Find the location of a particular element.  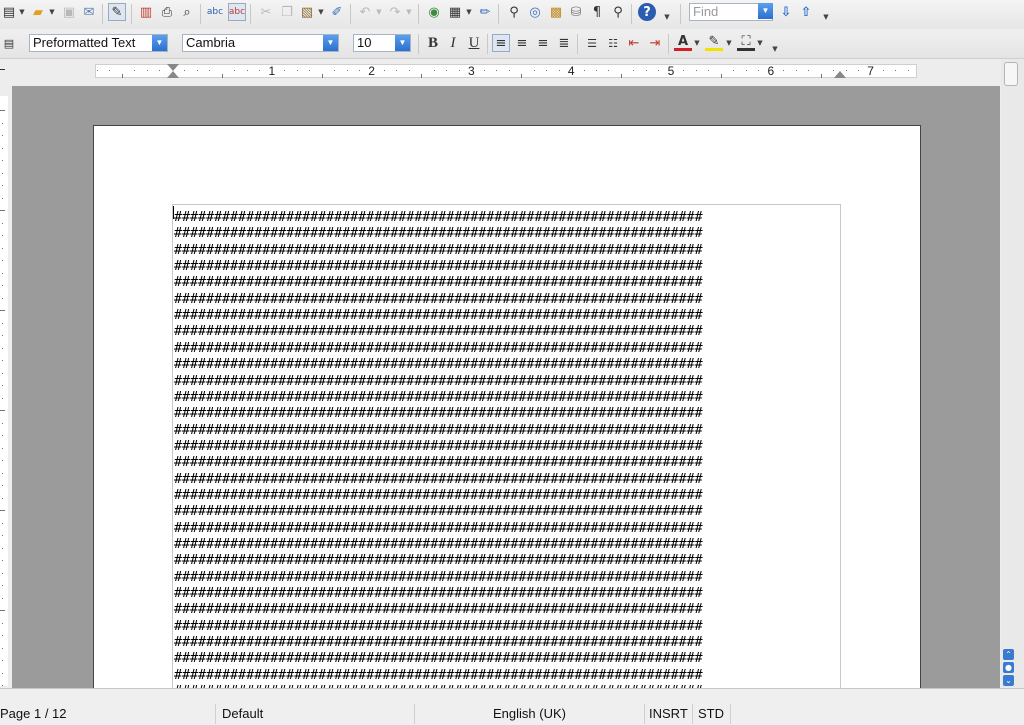

italic-icon: I is located at coordinates (453, 43).